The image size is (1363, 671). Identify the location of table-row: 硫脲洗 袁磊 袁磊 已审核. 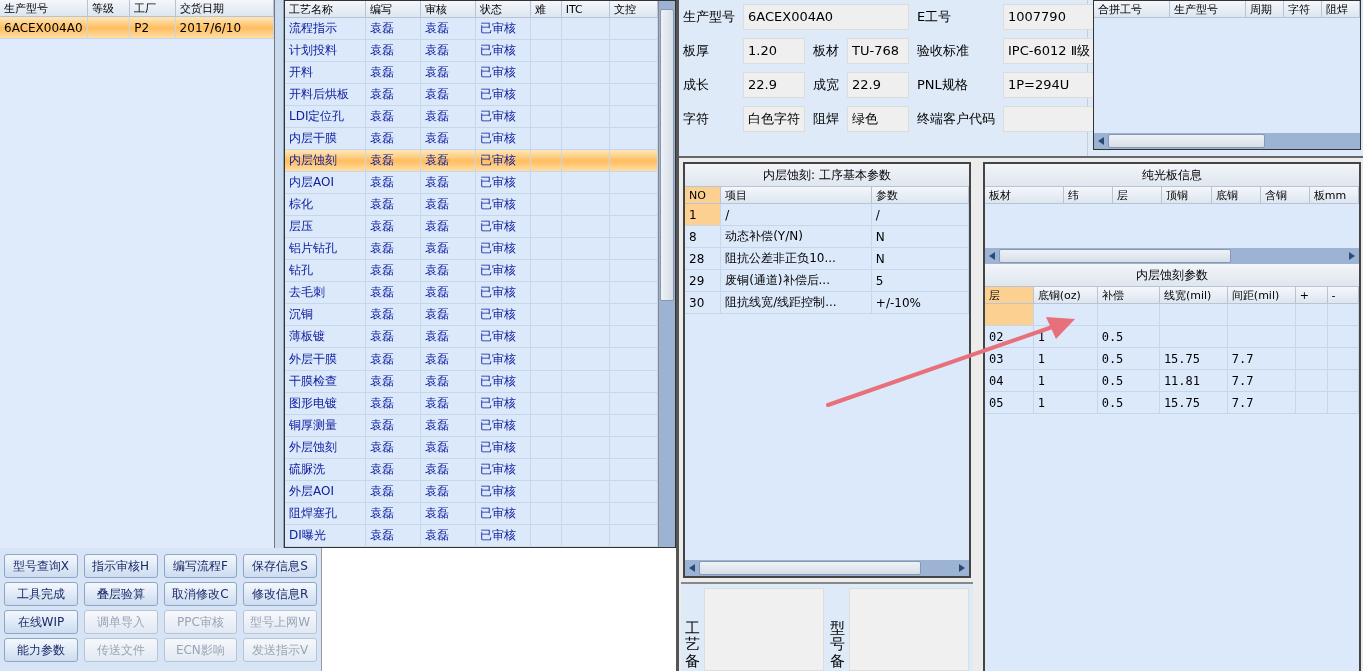
(471, 469).